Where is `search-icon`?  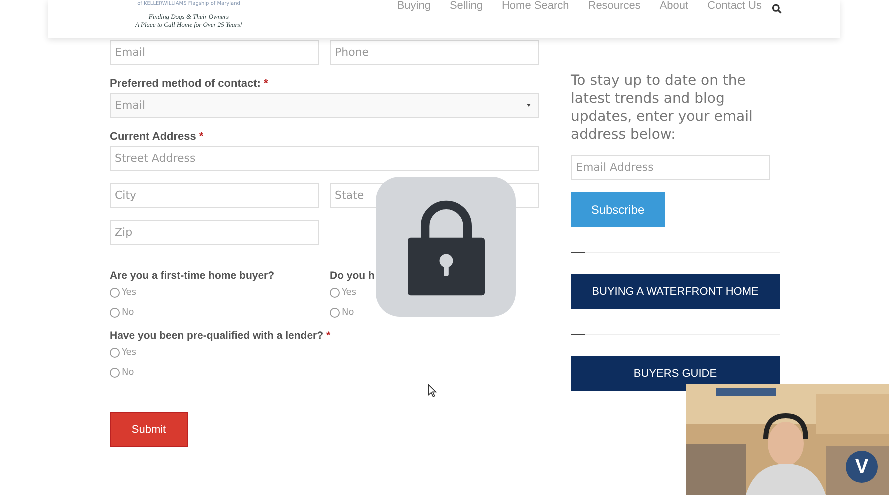
search-icon is located at coordinates (777, 9).